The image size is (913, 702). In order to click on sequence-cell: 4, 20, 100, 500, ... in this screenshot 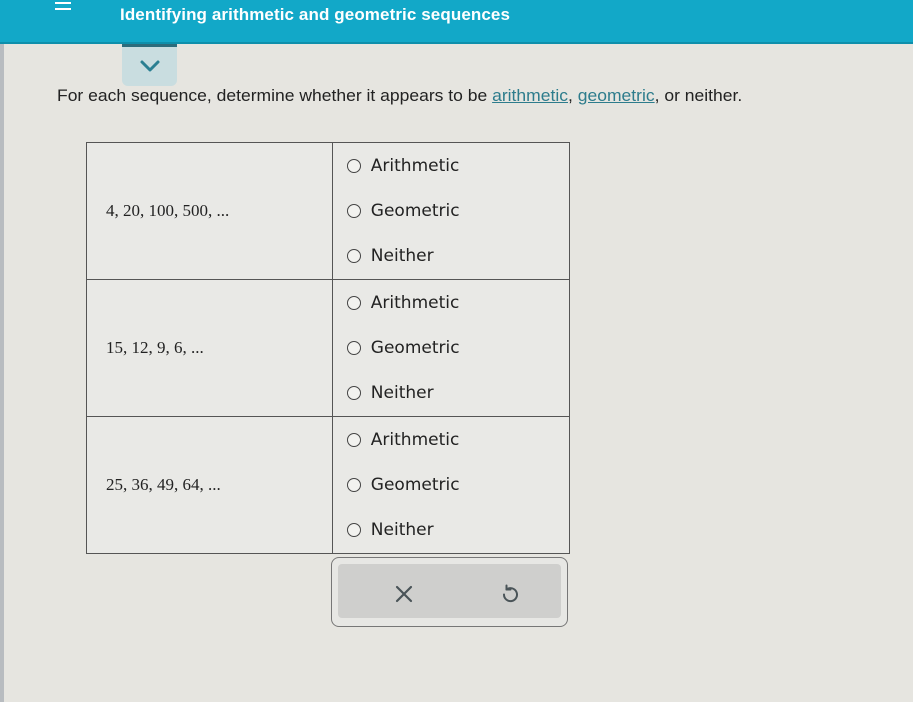, I will do `click(209, 211)`.